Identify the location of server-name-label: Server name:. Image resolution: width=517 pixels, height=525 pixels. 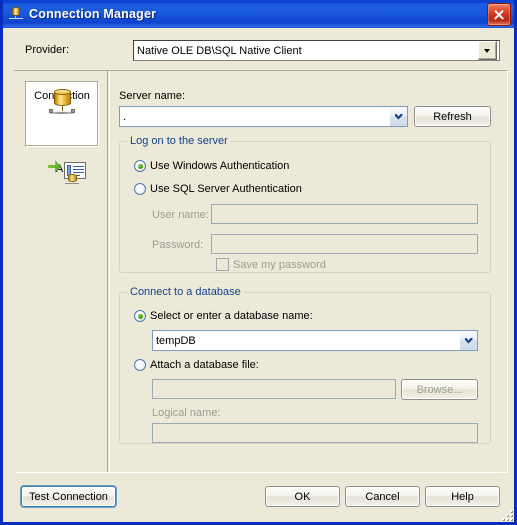
(152, 96).